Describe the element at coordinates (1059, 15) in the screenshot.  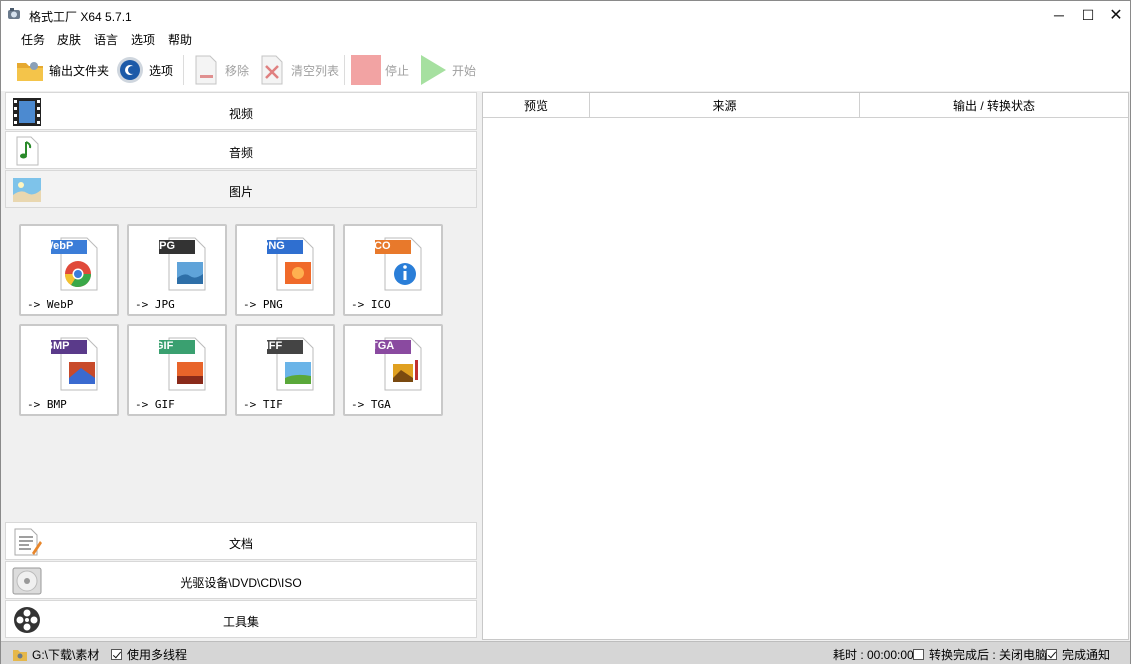
I see `minimize-button: ─` at that location.